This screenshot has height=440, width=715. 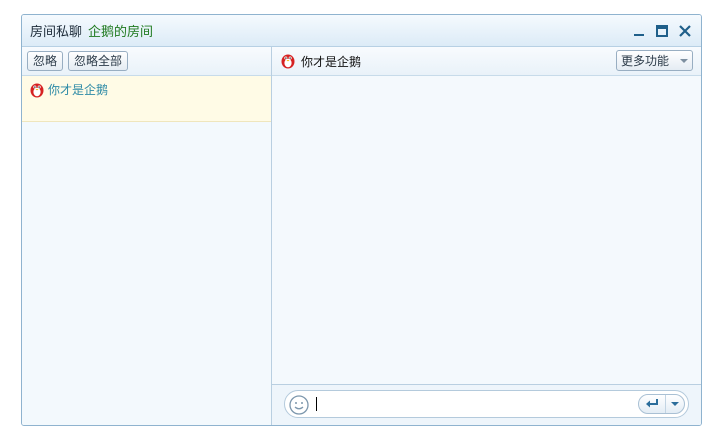 I want to click on input-bar, so click(x=486, y=404).